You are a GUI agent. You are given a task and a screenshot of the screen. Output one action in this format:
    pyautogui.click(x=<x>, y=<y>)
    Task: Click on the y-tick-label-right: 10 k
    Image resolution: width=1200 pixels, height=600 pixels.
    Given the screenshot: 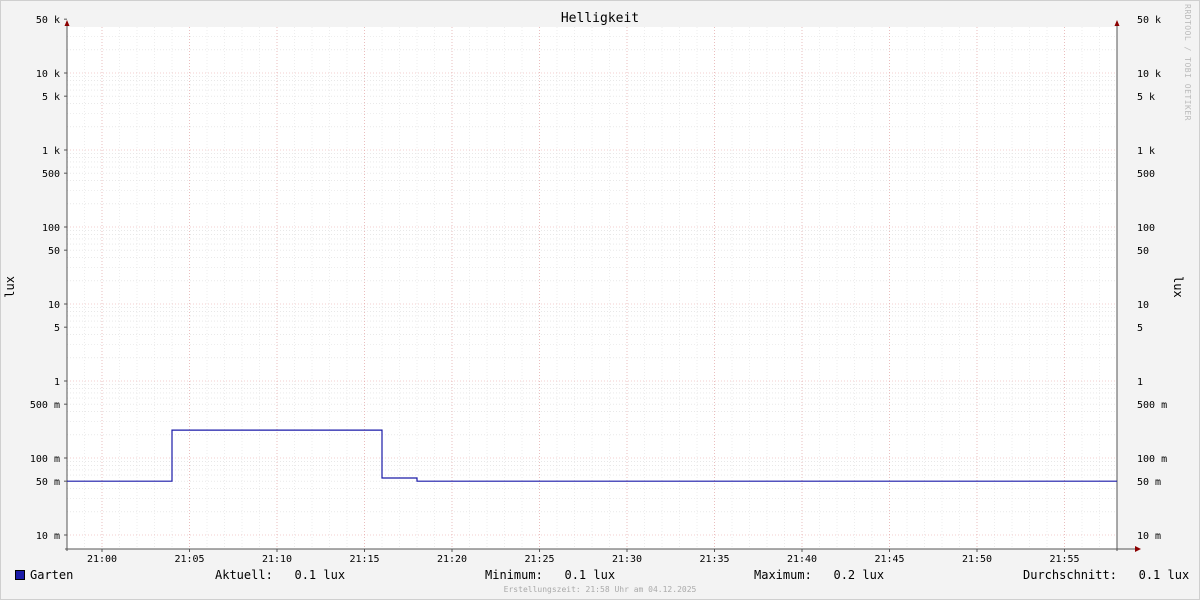 What is the action you would take?
    pyautogui.click(x=1149, y=74)
    